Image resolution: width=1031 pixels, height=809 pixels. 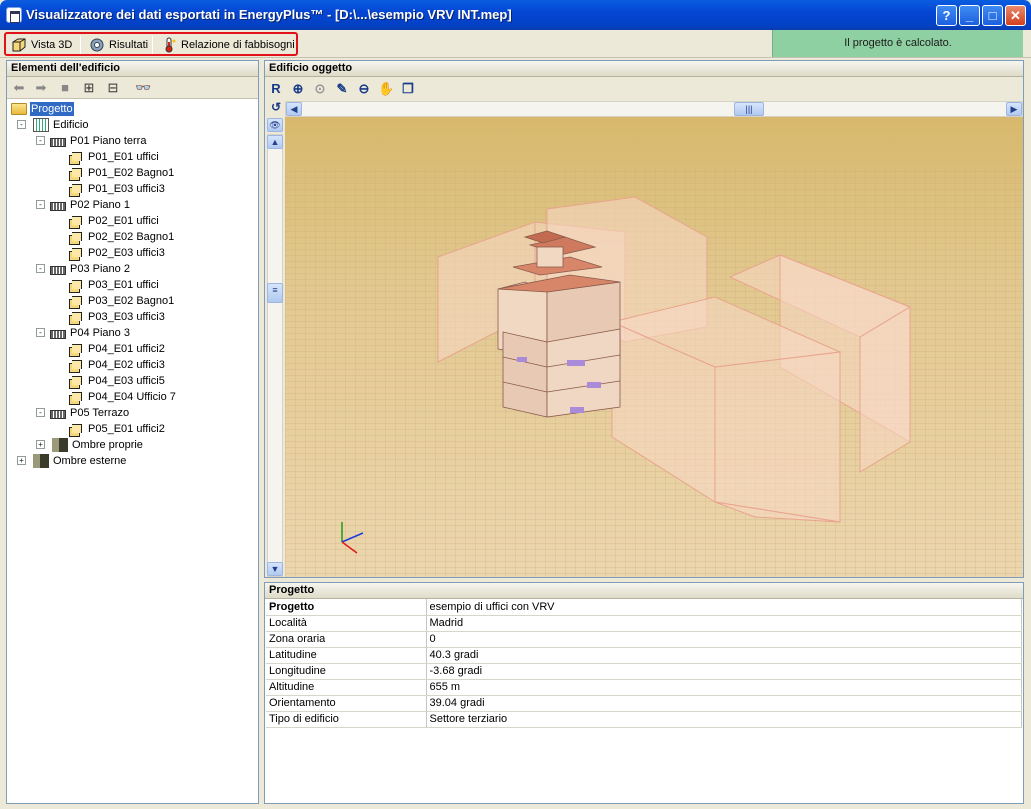 I want to click on tree-node-floor: P03 Piano 2, so click(x=90, y=269).